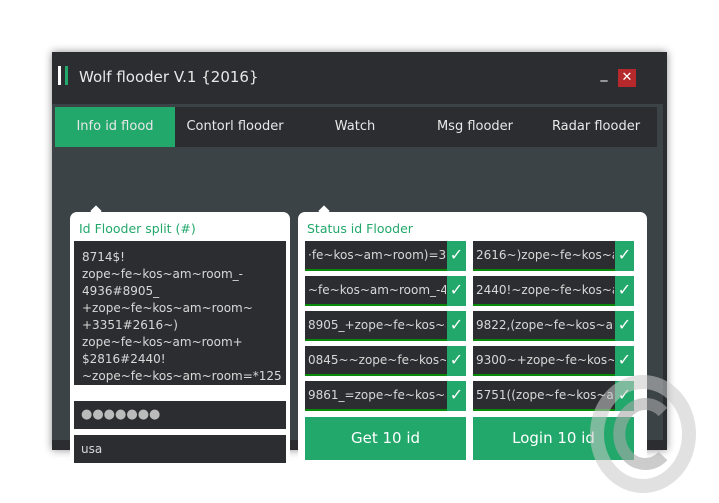 The width and height of the screenshot is (719, 503). I want to click on status-id-text: ·fe~kos~am~room)=34, so click(377, 255).